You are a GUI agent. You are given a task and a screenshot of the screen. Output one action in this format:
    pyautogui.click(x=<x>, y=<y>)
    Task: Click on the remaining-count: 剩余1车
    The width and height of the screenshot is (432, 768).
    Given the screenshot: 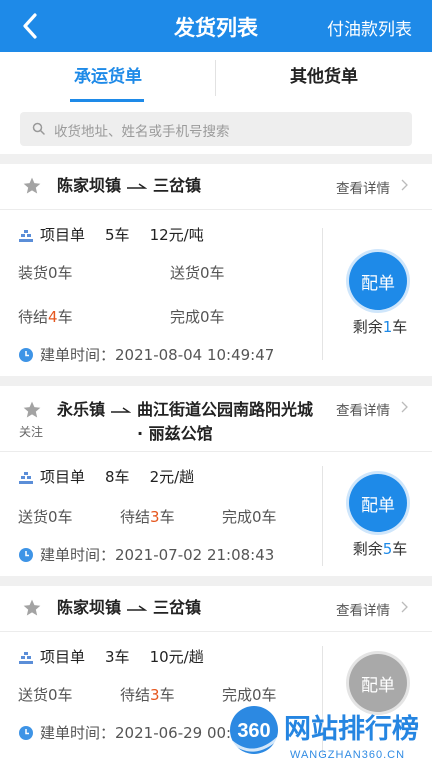 What is the action you would take?
    pyautogui.click(x=380, y=327)
    